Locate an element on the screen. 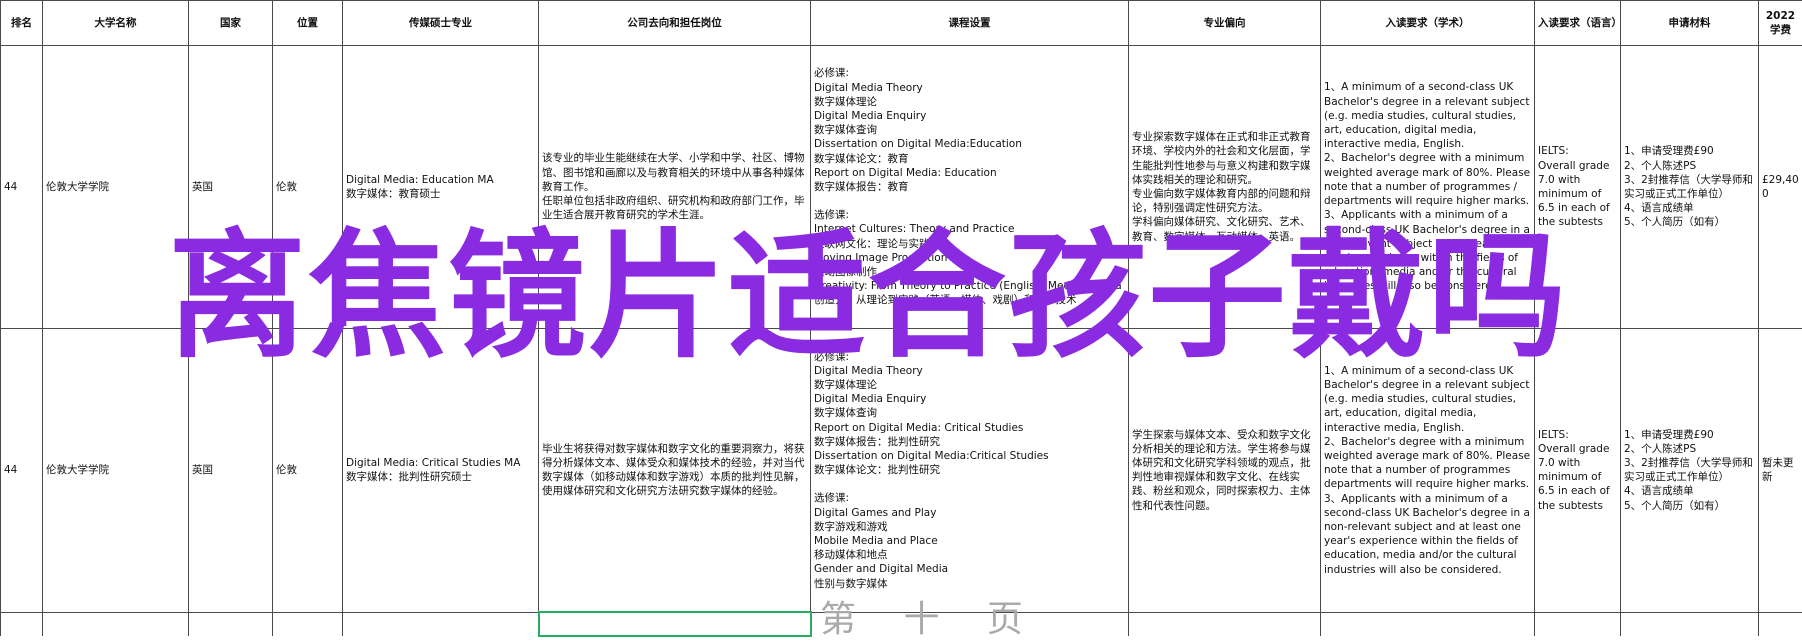  program-line: 数字媒体：教育硕士 is located at coordinates (440, 194).